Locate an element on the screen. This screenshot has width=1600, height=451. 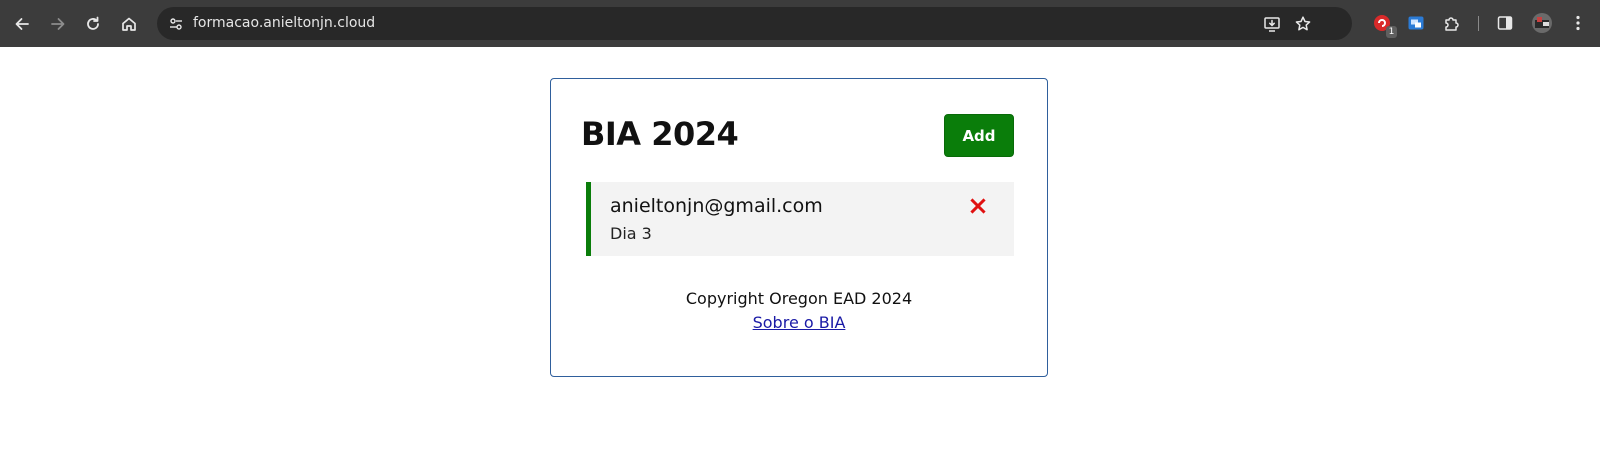
footer: Copyright Oregon EAD 2024 Sobre o BIA is located at coordinates (799, 310).